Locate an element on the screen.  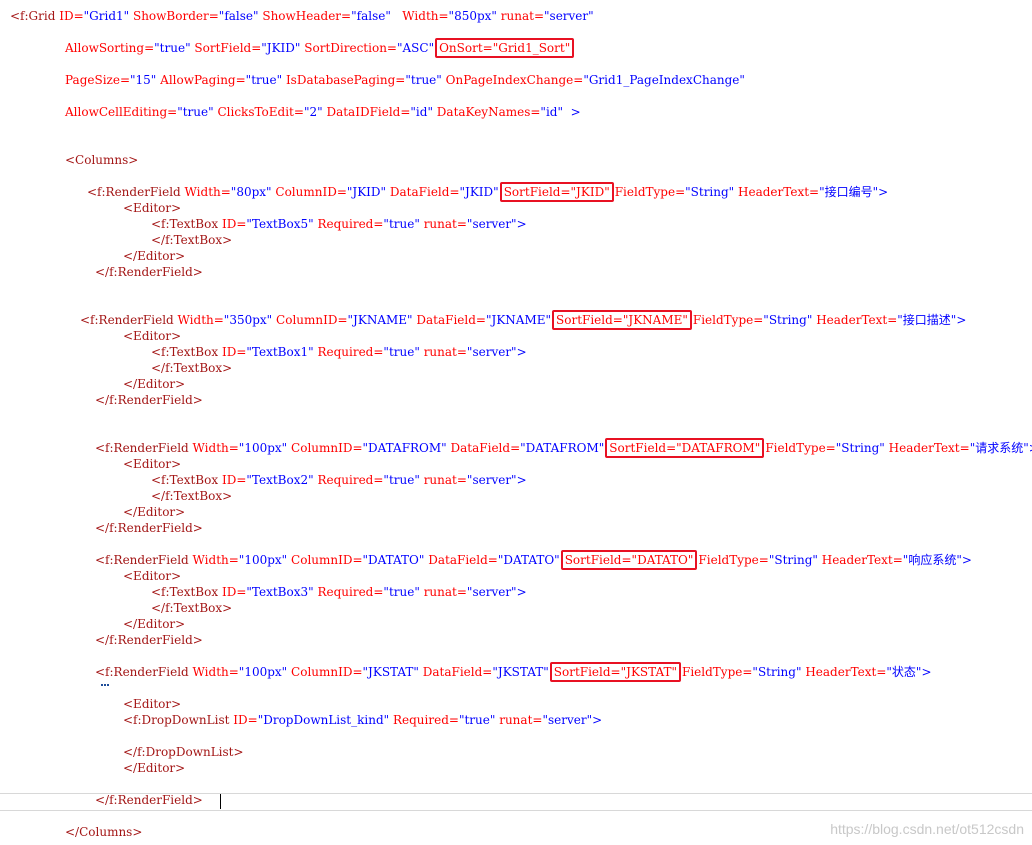
code-token: "350px" is located at coordinates (248, 320).